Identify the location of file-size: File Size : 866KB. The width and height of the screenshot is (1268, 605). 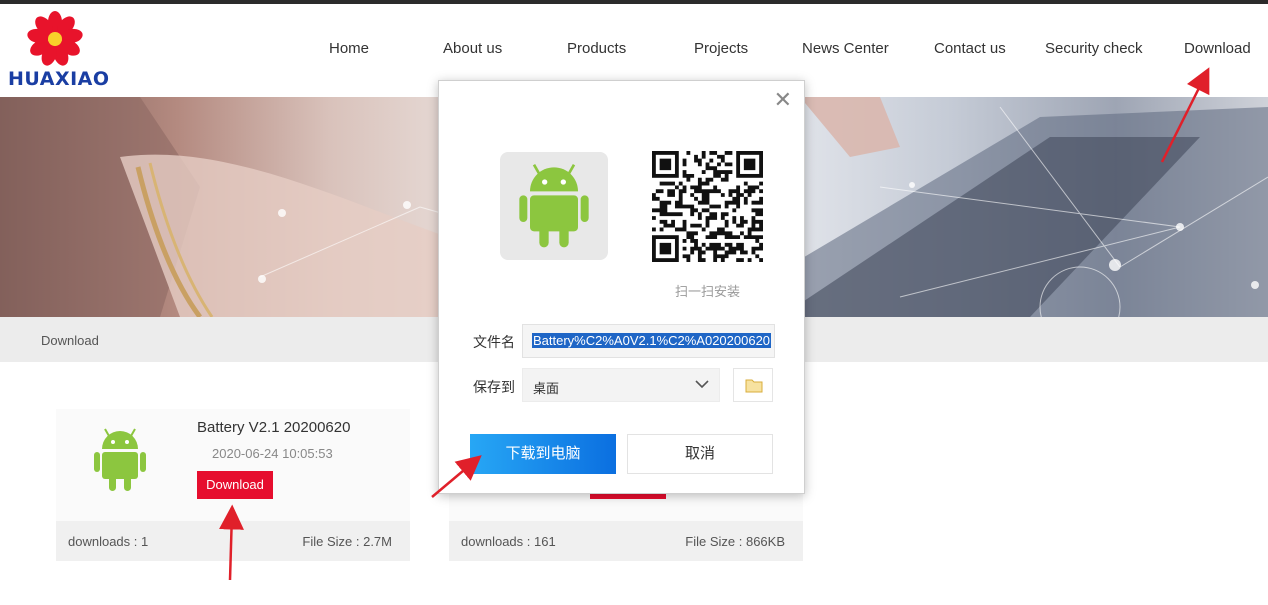
(735, 541).